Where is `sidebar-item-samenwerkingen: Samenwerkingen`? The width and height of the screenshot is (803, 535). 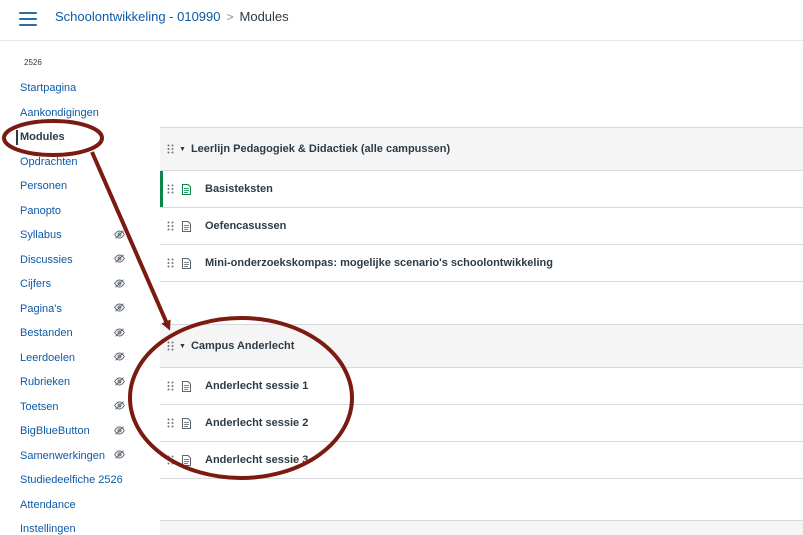
sidebar-item-samenwerkingen: Samenwerkingen is located at coordinates (75, 456).